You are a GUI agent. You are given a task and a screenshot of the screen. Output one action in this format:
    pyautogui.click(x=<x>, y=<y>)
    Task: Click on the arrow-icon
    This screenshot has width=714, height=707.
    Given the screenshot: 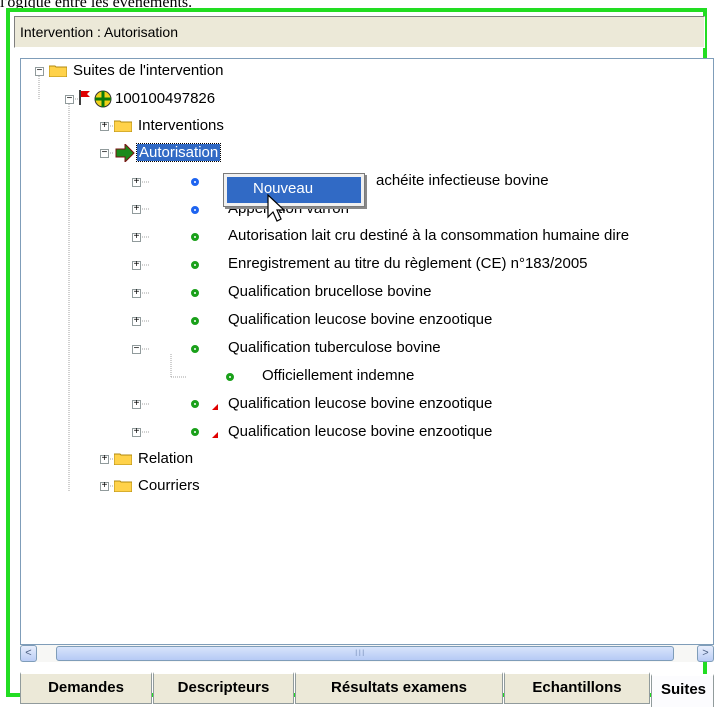 What is the action you would take?
    pyautogui.click(x=125, y=153)
    